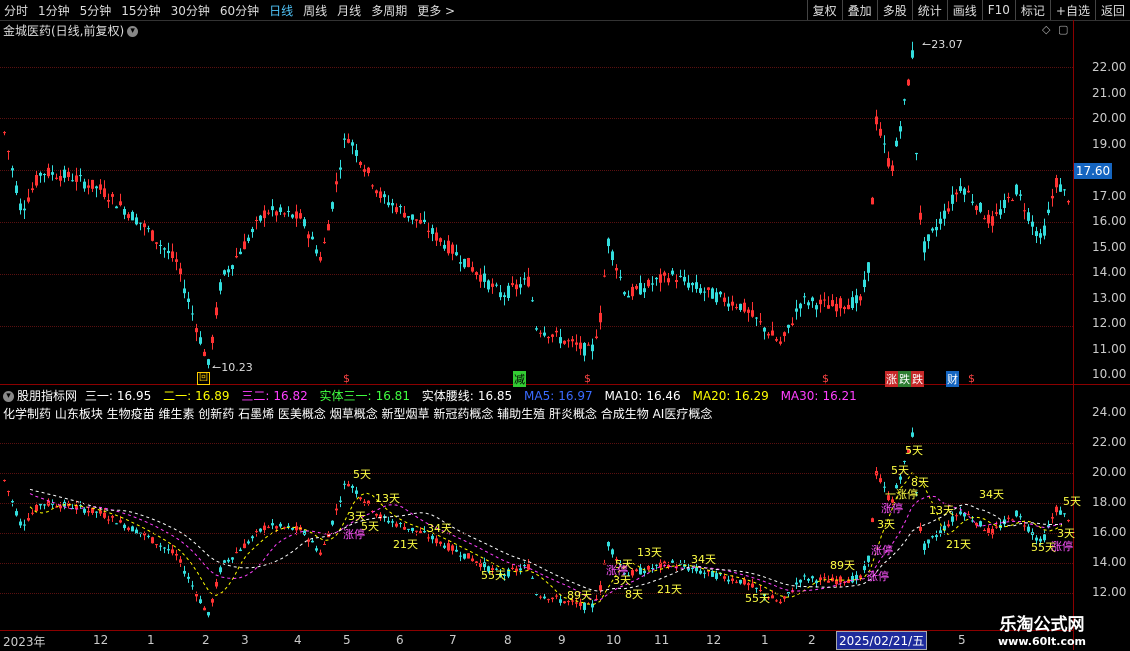 This screenshot has height=651, width=1130. Describe the element at coordinates (203, 378) in the screenshot. I see `event-mark-hui: 回` at that location.